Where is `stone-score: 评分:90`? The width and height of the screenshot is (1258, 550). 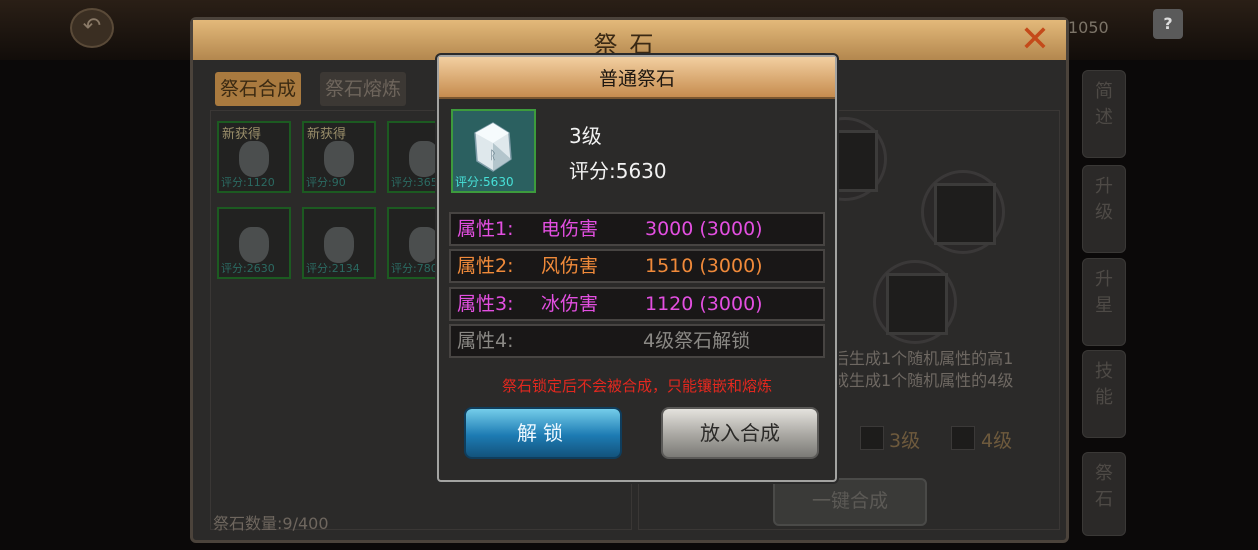 stone-score: 评分:90 is located at coordinates (326, 182).